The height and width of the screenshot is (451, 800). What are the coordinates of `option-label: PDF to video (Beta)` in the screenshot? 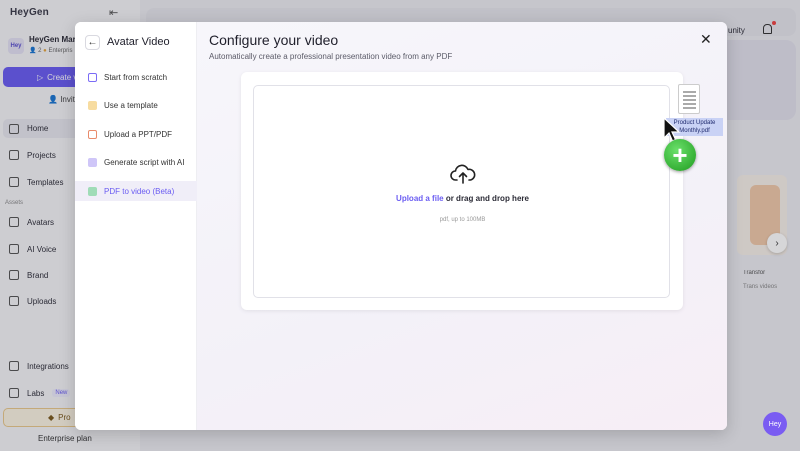 It's located at (139, 191).